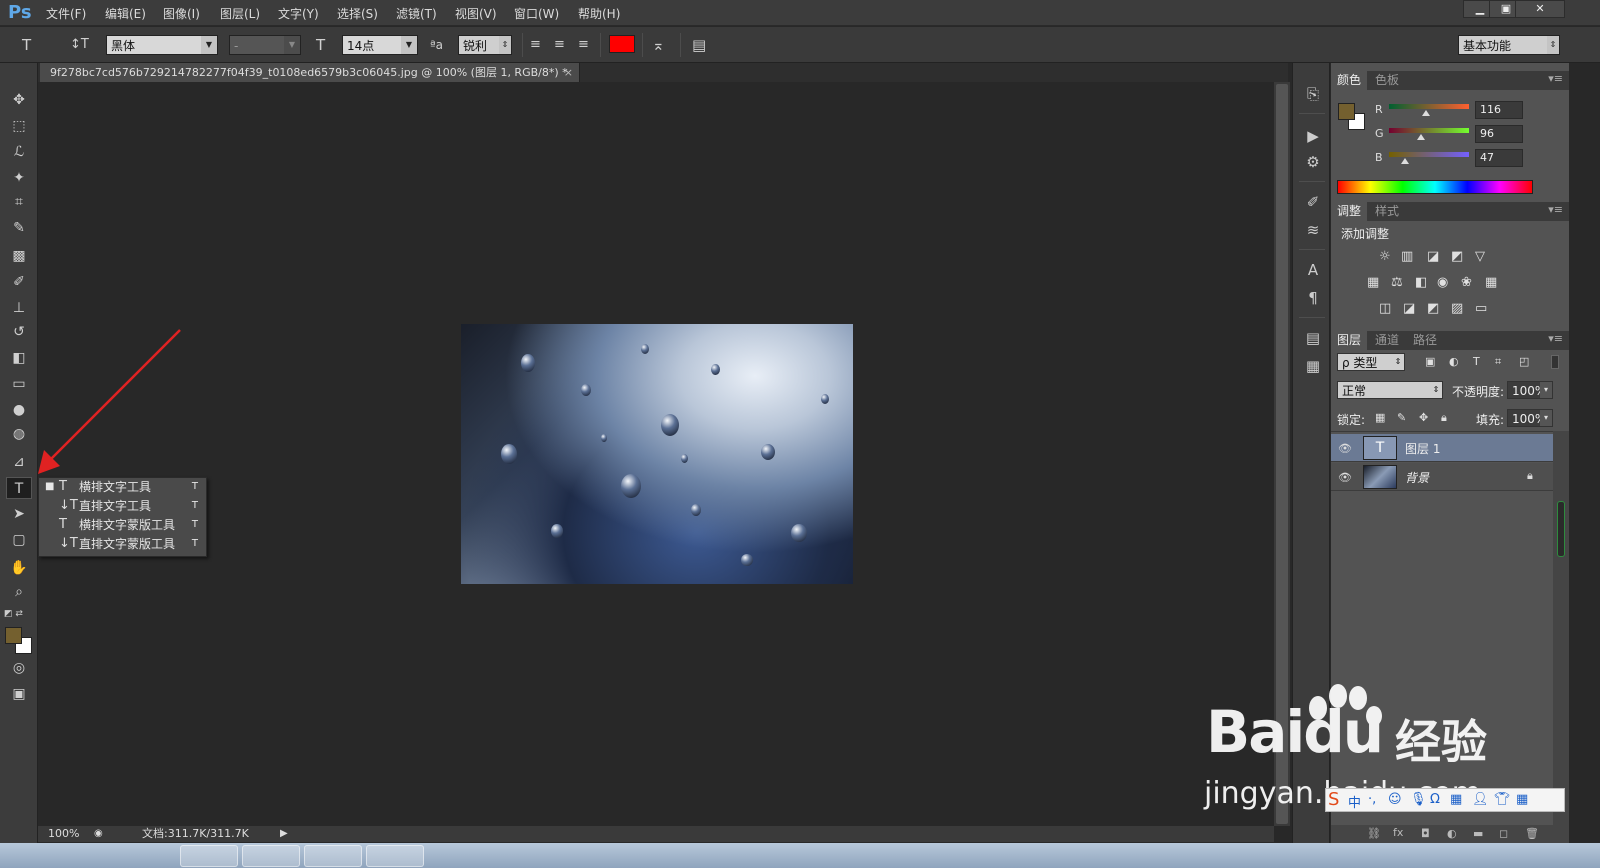  Describe the element at coordinates (1421, 282) in the screenshot. I see `black-white-icon: ◧` at that location.